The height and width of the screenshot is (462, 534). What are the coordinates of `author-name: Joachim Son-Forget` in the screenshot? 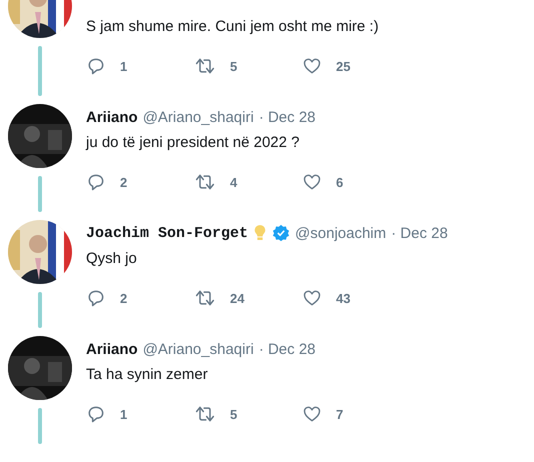 It's located at (167, 233).